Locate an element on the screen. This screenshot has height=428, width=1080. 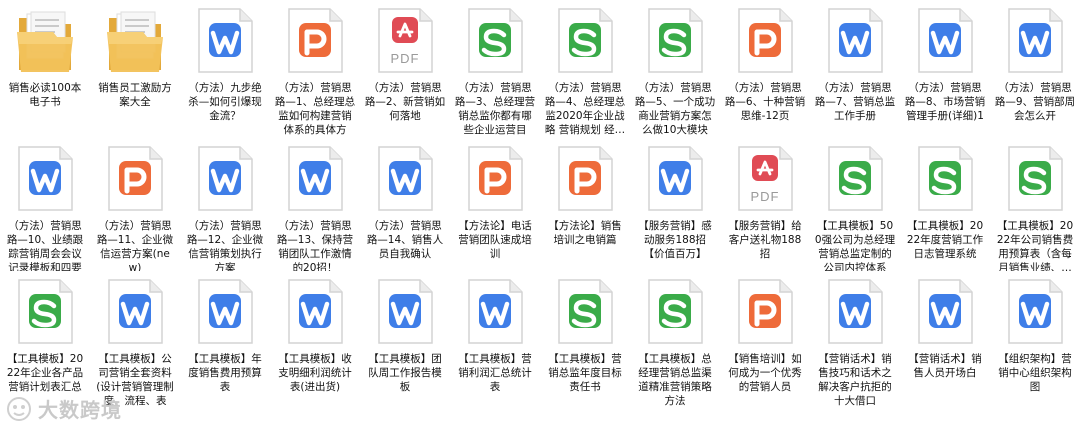
file-label: 【工具模板】年度销售费用预算表 is located at coordinates (225, 373).